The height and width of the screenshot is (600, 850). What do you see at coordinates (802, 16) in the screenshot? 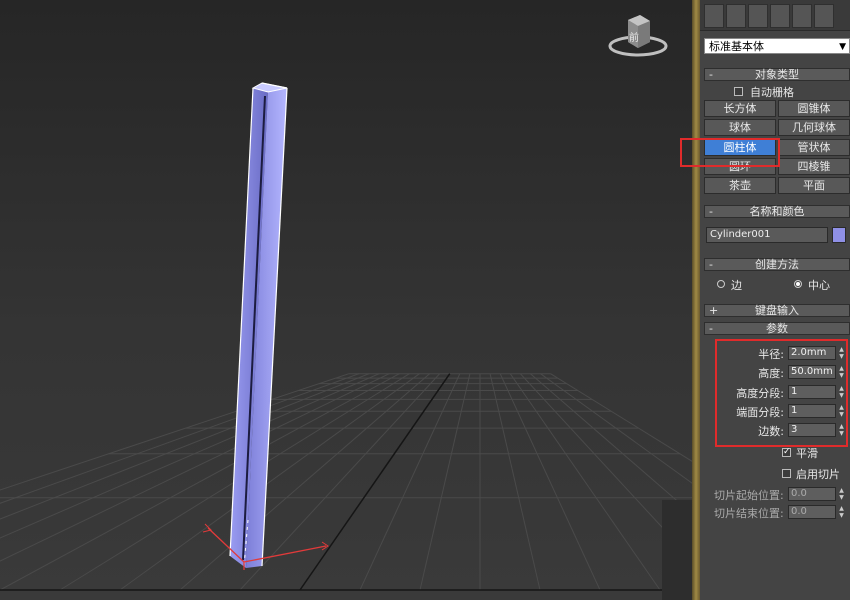
I see `display-tab-icon` at bounding box center [802, 16].